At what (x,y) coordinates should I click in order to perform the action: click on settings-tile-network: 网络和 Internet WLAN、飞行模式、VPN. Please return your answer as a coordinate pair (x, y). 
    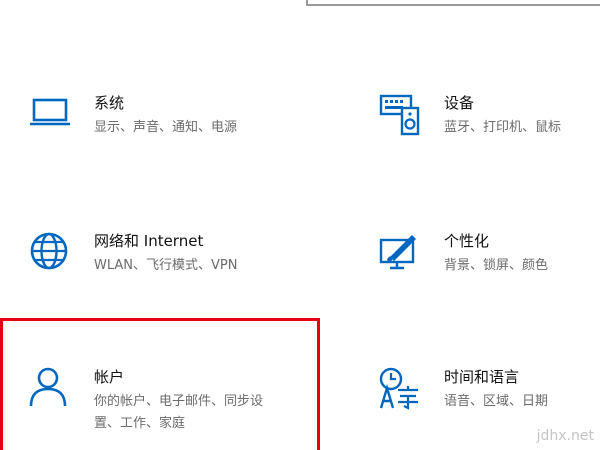
    Looking at the image, I should click on (158, 260).